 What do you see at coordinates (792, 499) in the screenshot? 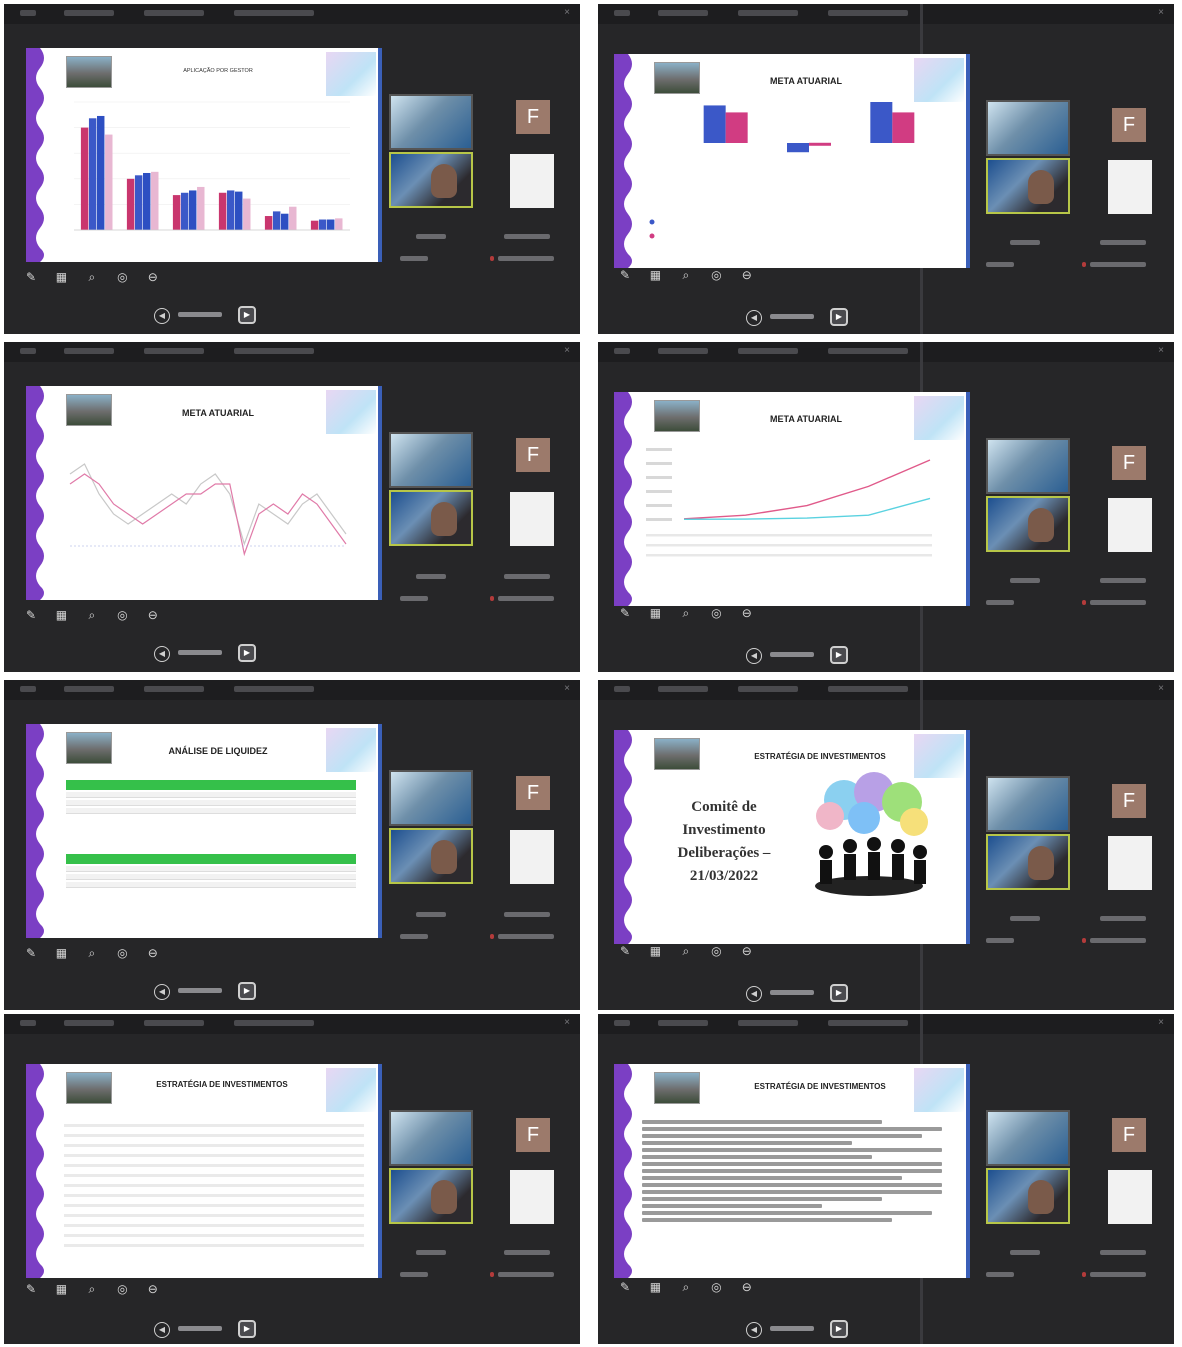
I see `slide: META ATUARIAL` at bounding box center [792, 499].